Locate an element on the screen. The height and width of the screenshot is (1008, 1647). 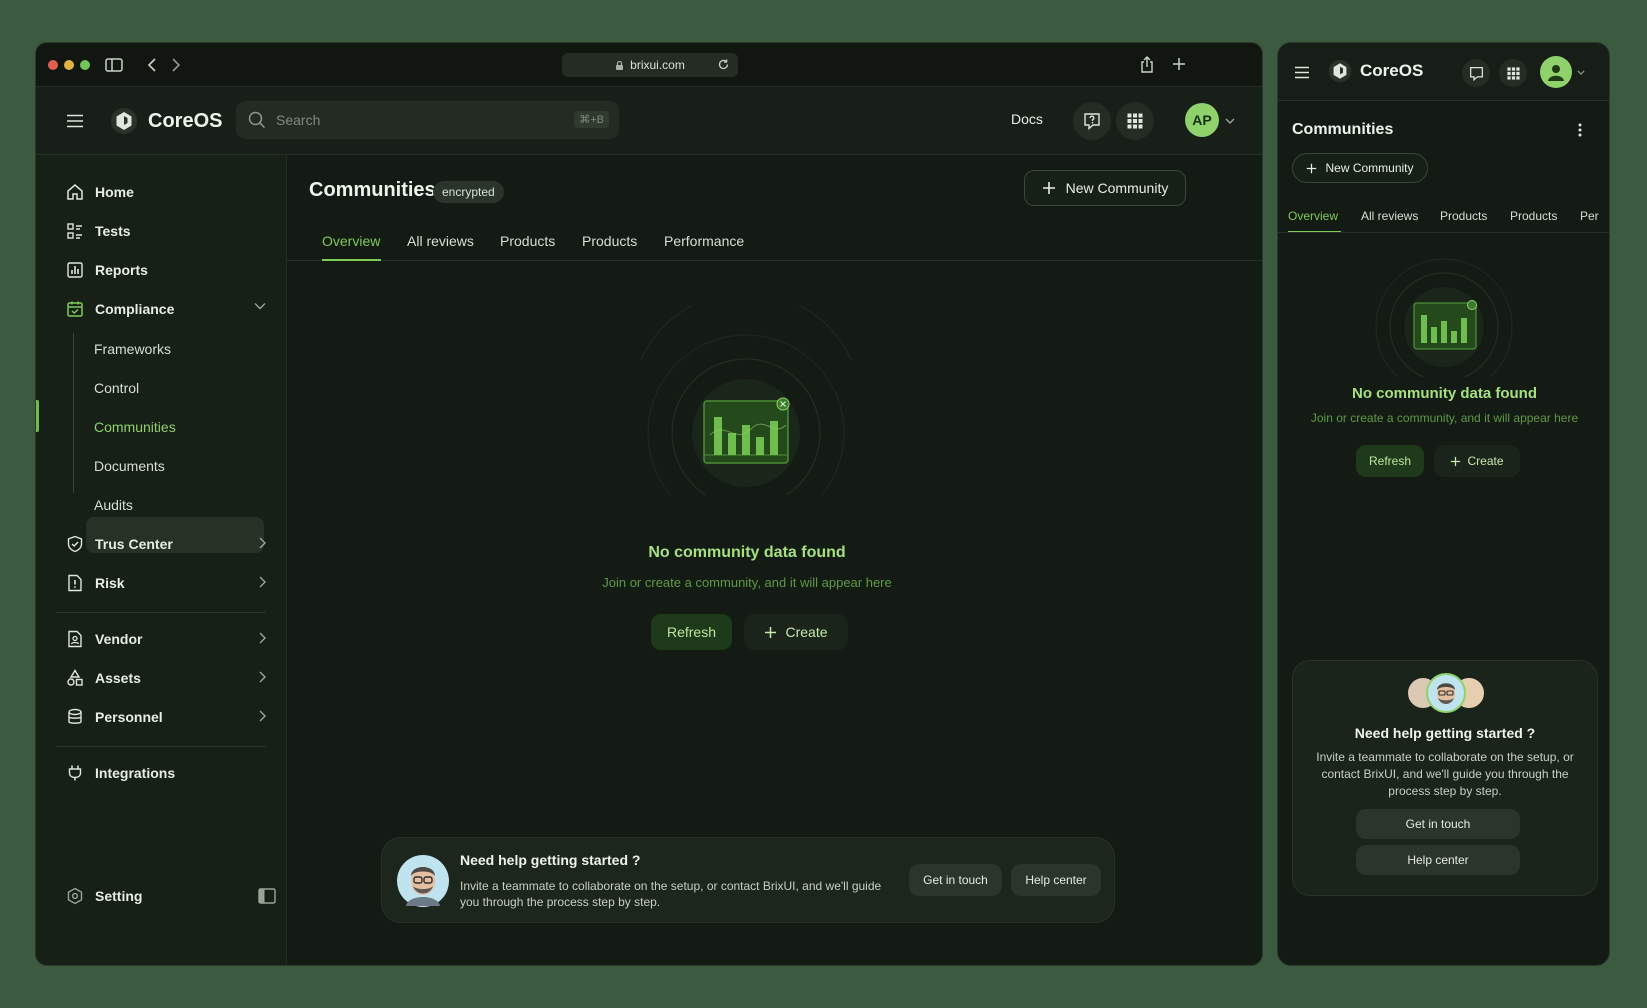
sidebar-item-risk: Risk is located at coordinates (166, 583).